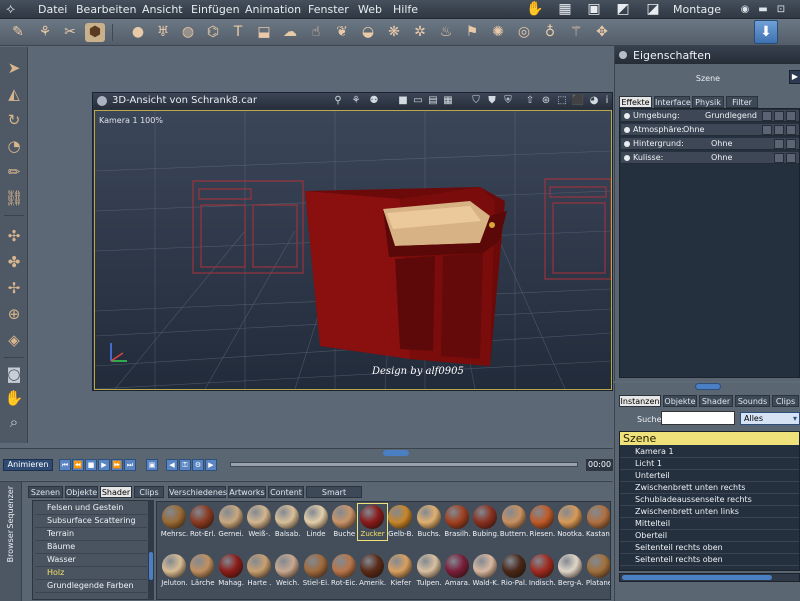 Image resolution: width=800 pixels, height=601 pixels. I want to click on category-item: Terrain, so click(91, 534).